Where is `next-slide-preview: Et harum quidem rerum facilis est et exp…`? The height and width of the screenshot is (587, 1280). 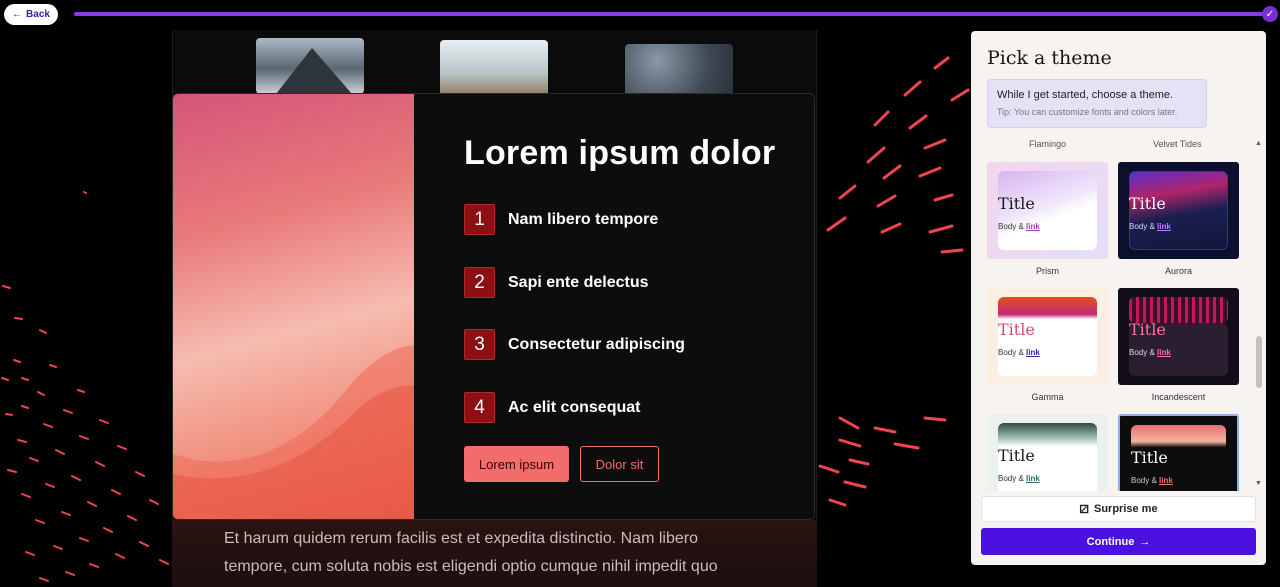 next-slide-preview: Et harum quidem rerum facilis est et exp… is located at coordinates (494, 553).